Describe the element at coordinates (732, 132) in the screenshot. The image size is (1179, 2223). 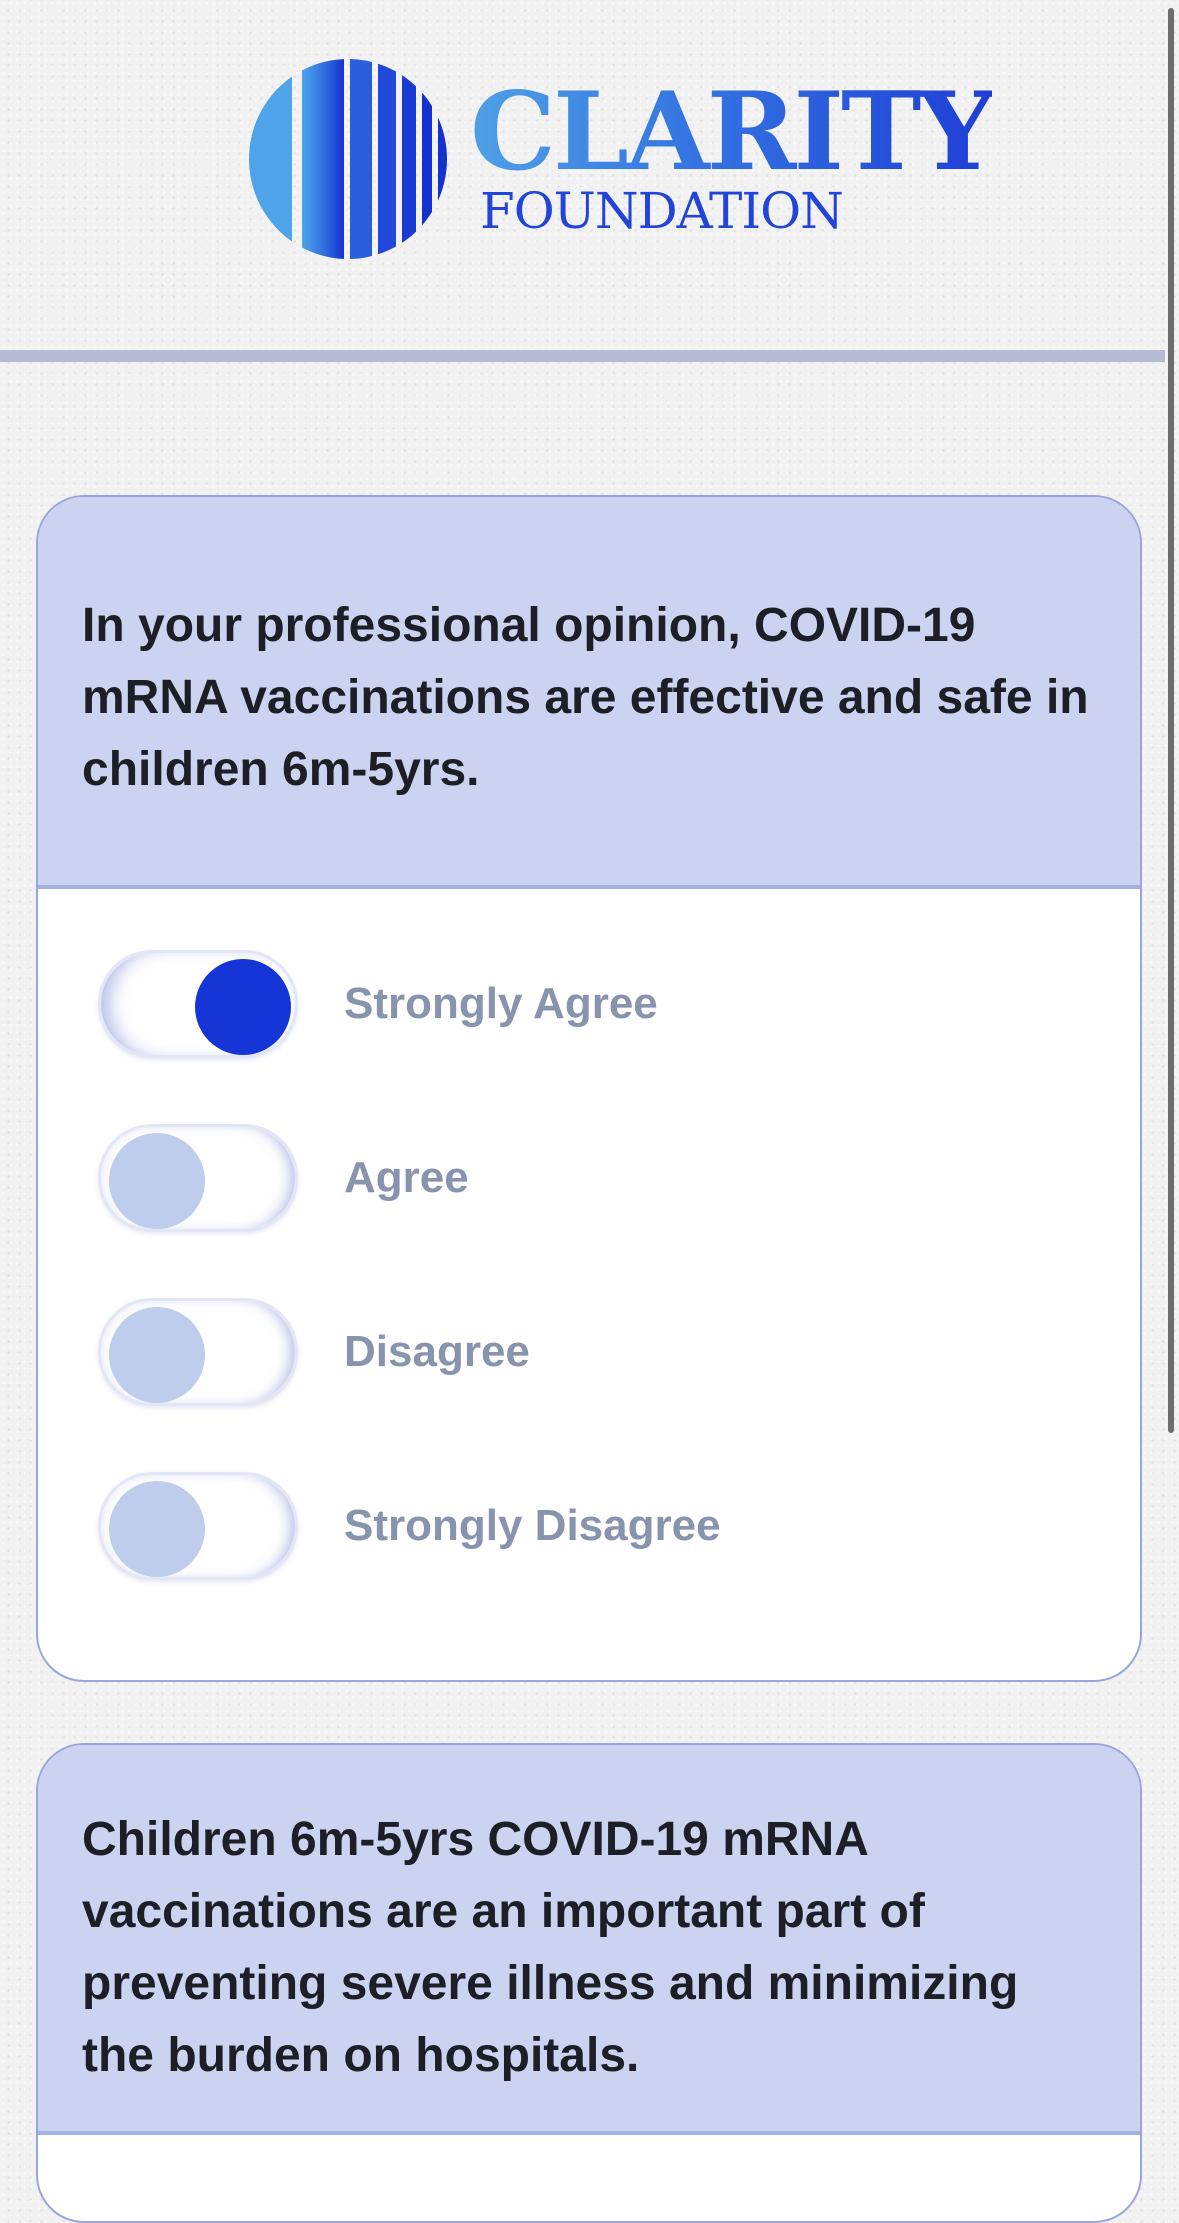
I see `brand-title: CLARITY` at that location.